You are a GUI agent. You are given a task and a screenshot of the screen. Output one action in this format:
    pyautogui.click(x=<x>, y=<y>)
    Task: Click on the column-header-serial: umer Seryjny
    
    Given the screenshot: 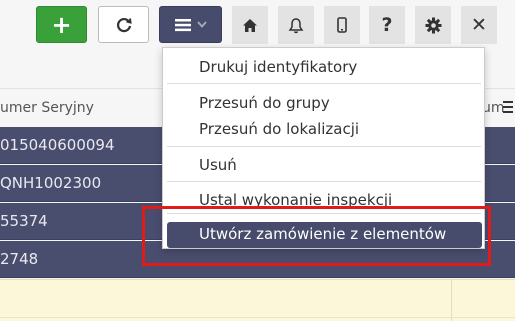 What is the action you would take?
    pyautogui.click(x=47, y=108)
    